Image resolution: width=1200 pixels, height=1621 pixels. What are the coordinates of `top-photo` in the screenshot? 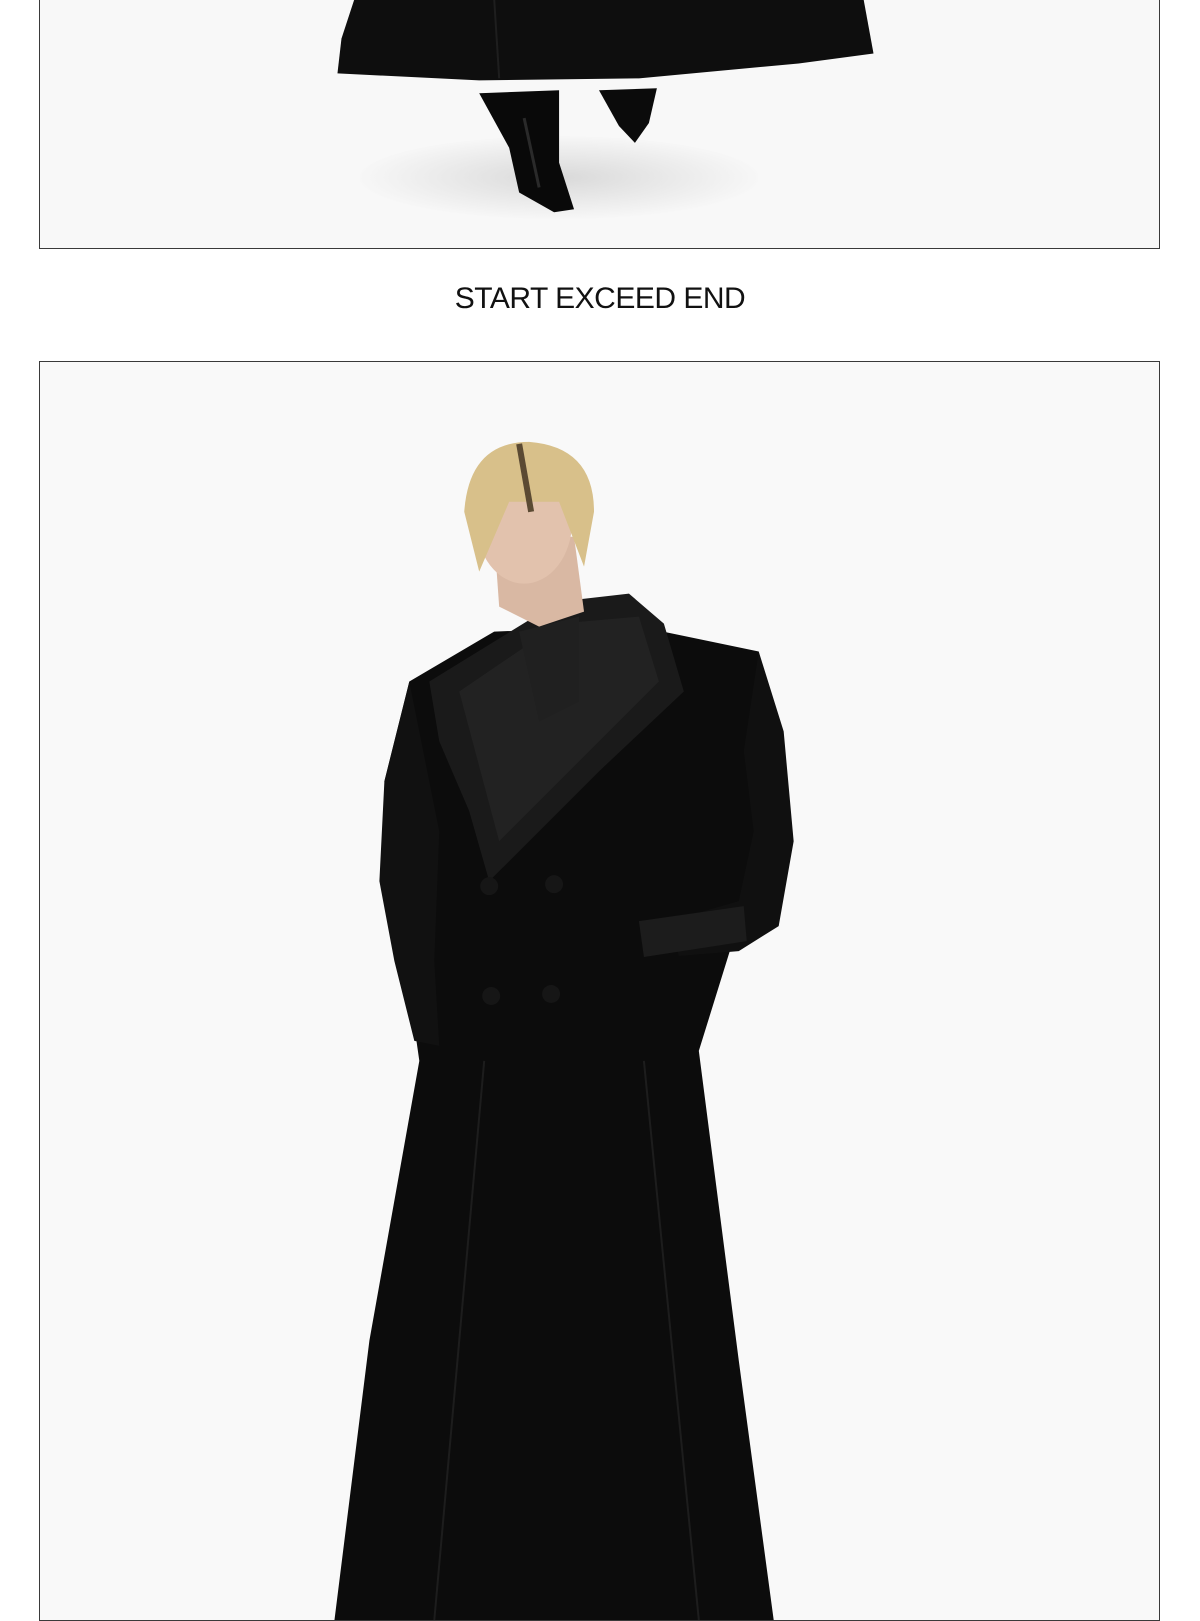 It's located at (599, 124).